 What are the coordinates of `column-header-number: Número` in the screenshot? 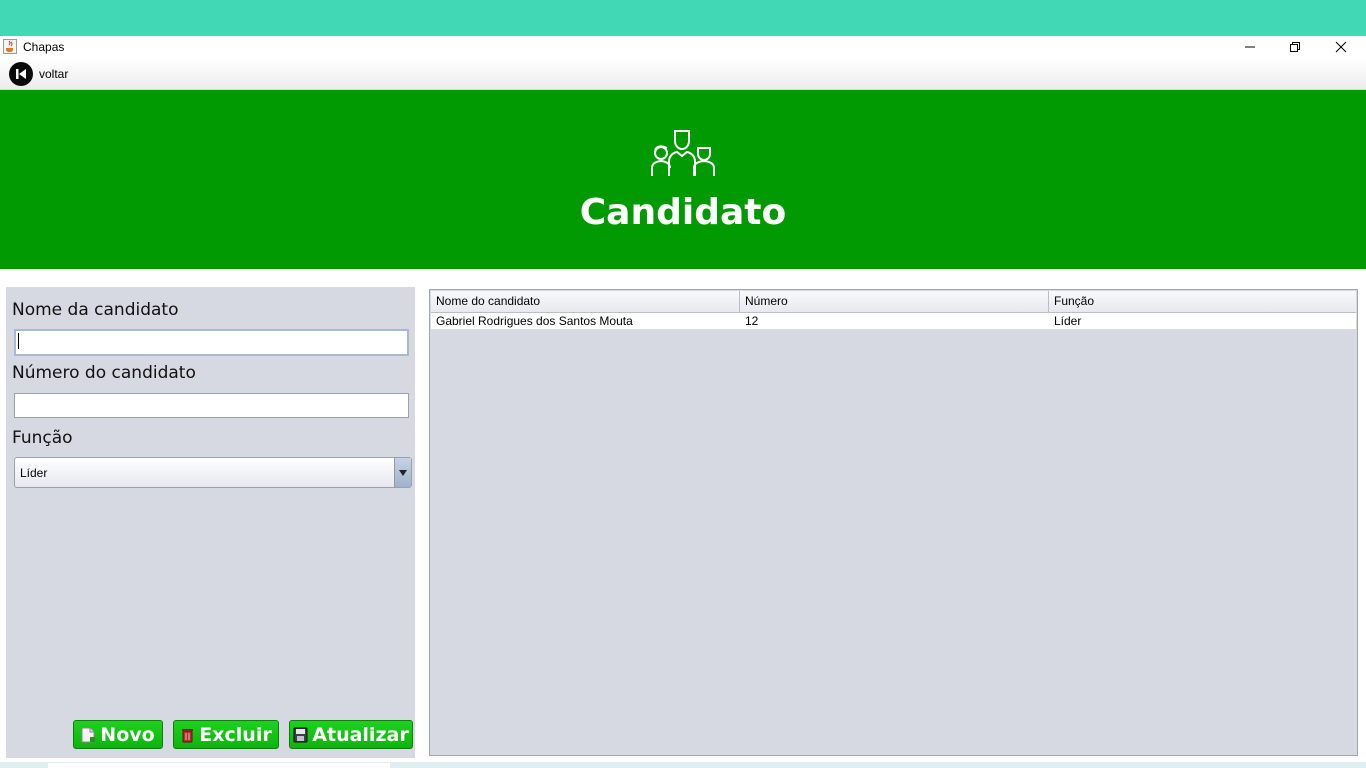 It's located at (894, 301).